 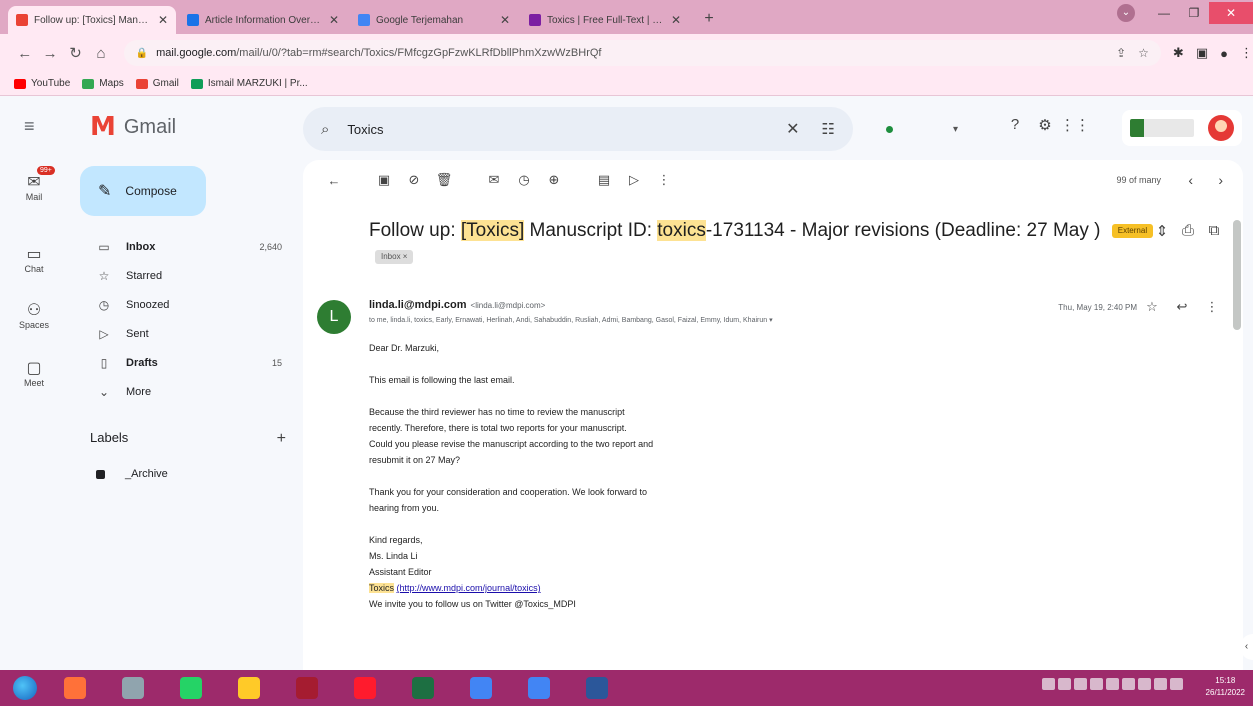 What do you see at coordinates (184, 275) in the screenshot?
I see `sidebar-item-starred: ☆ Starred` at bounding box center [184, 275].